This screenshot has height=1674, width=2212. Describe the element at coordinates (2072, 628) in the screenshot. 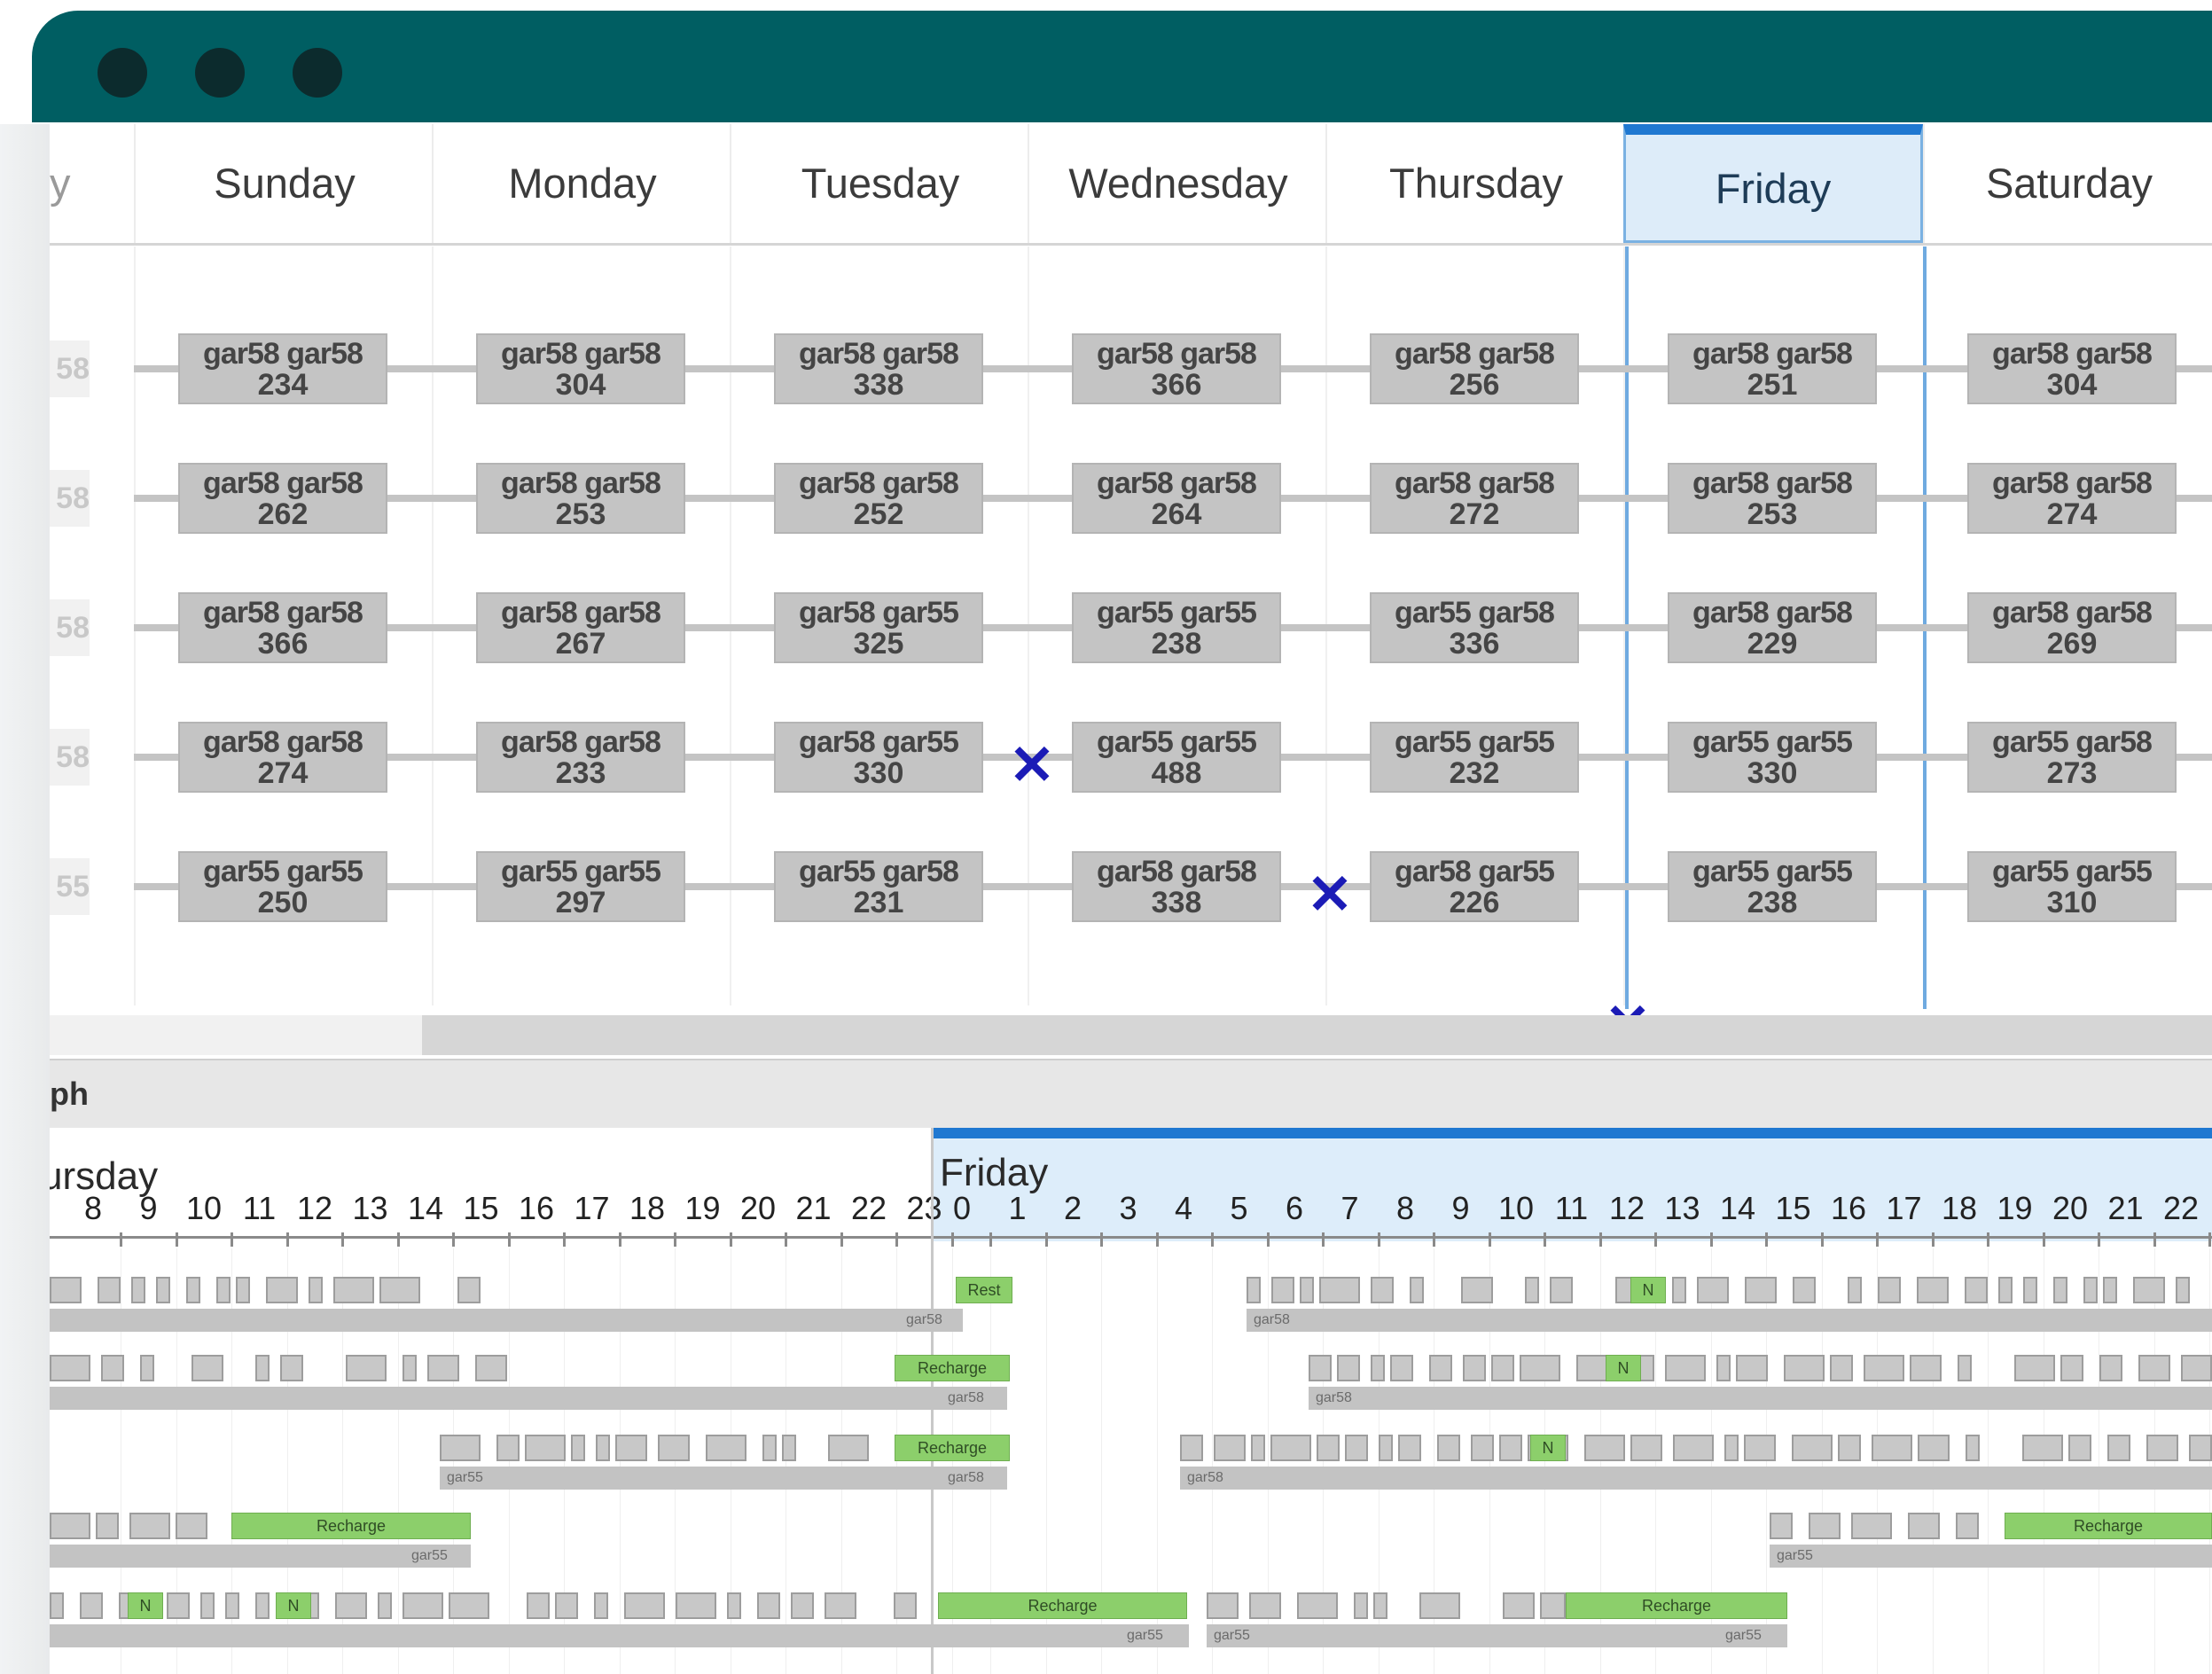

I see `duty-block: gar58 gar58 269` at that location.